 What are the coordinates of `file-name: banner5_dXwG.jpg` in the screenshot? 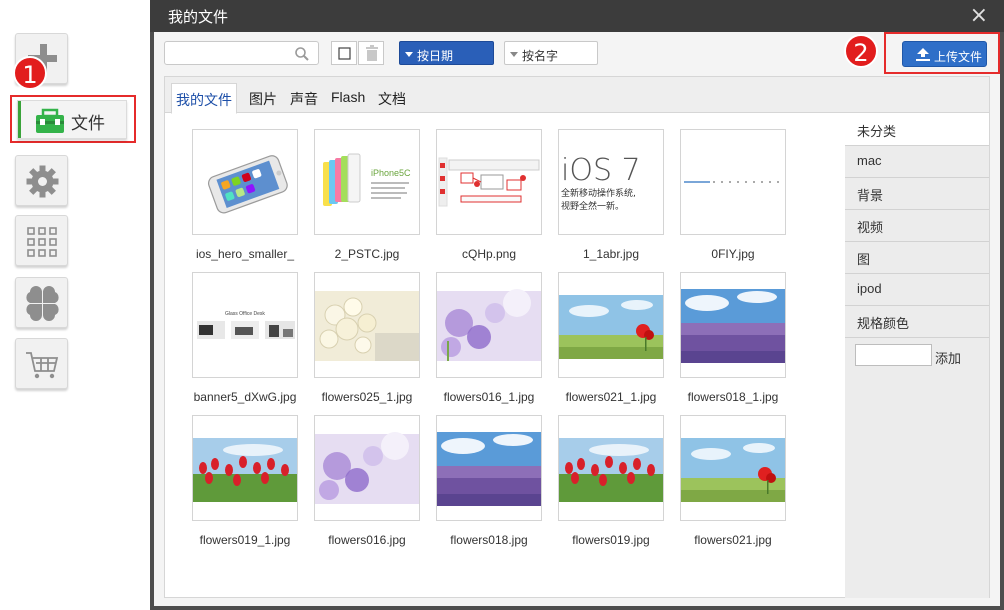 It's located at (245, 397).